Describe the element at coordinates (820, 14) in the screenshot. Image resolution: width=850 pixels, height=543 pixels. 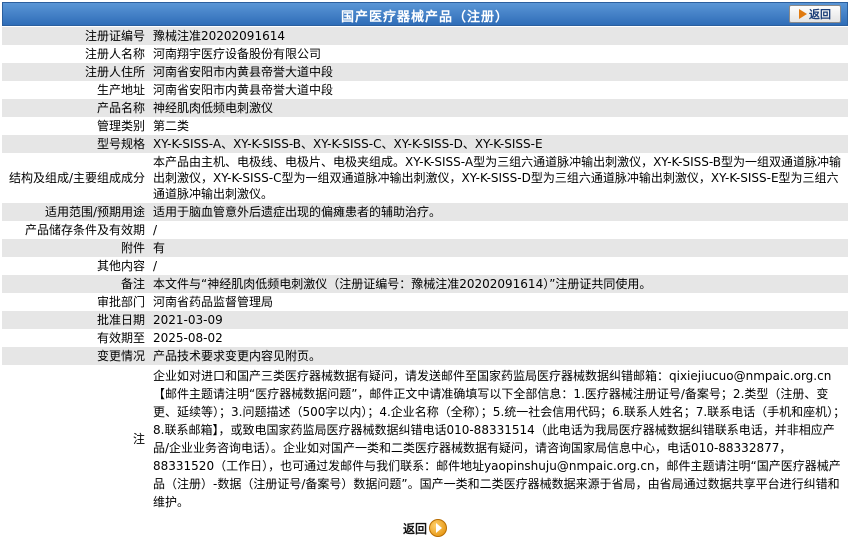
I see `back-button-top-label: 返回` at that location.